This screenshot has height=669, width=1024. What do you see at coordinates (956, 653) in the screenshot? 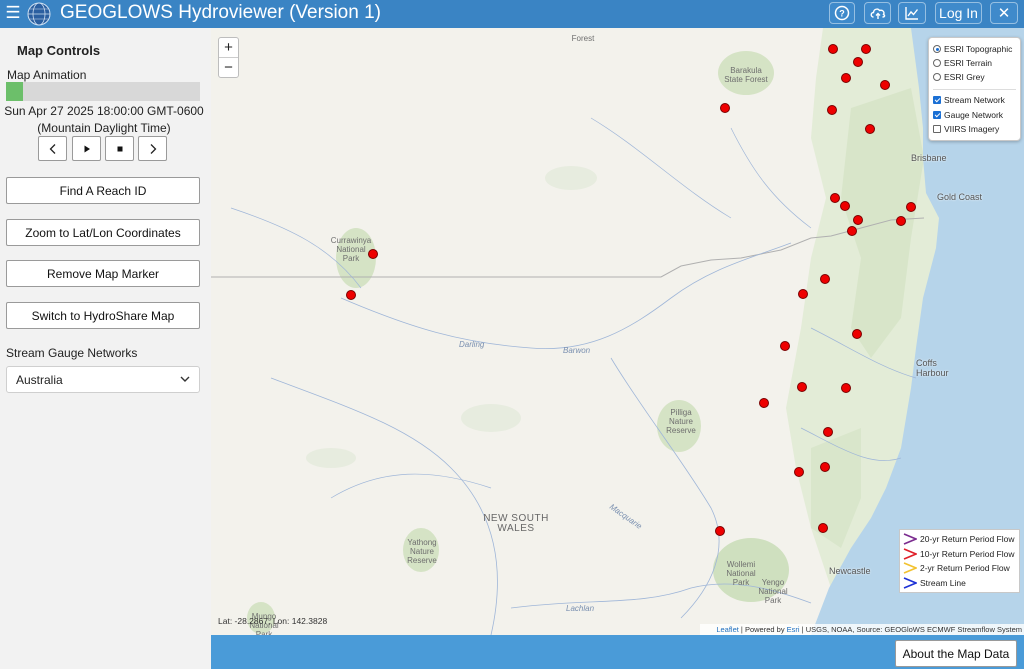
I see `about-map-data-button: About the Map Data` at bounding box center [956, 653].